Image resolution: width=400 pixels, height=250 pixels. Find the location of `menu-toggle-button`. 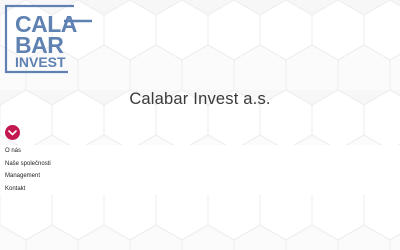

menu-toggle-button is located at coordinates (12, 132).